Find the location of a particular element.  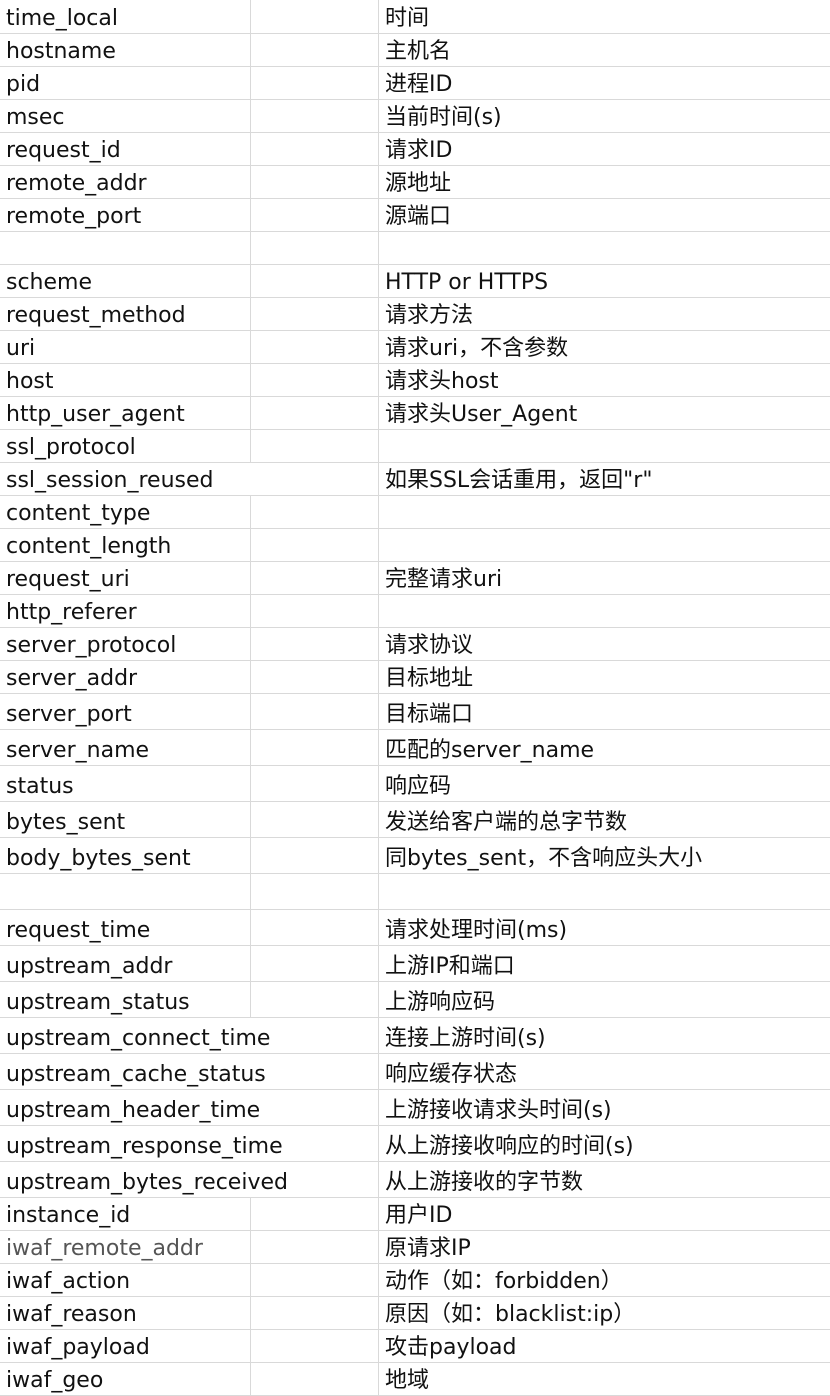

description-cell: 上游接收请求头时间(s) is located at coordinates (604, 1107).